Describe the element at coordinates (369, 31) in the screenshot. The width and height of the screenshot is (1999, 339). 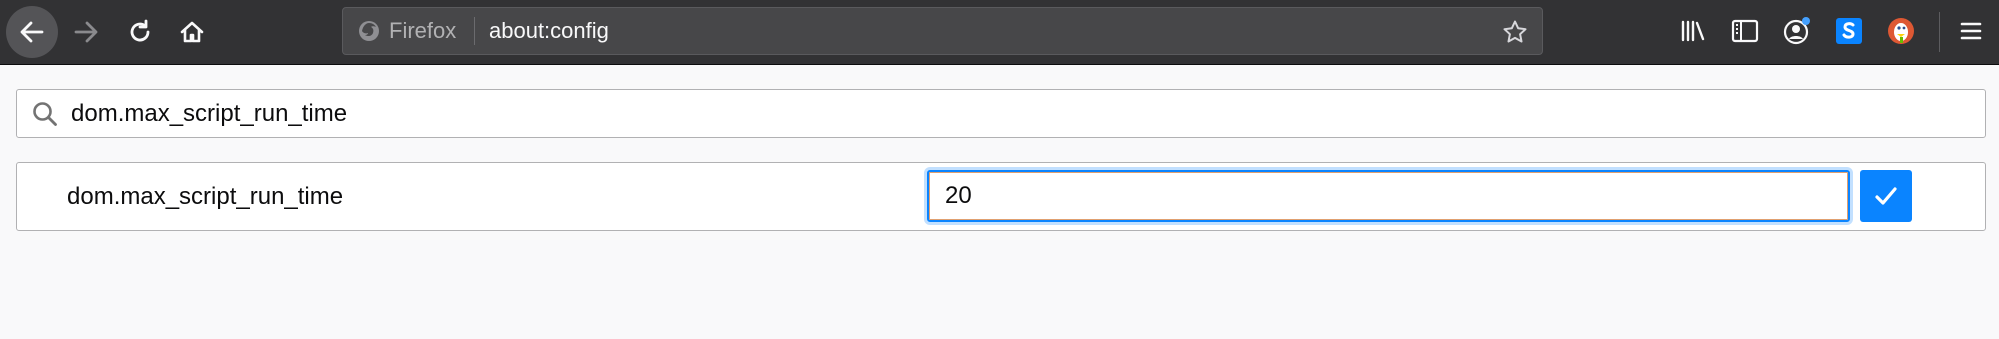
I see `firefox-logo-icon` at that location.